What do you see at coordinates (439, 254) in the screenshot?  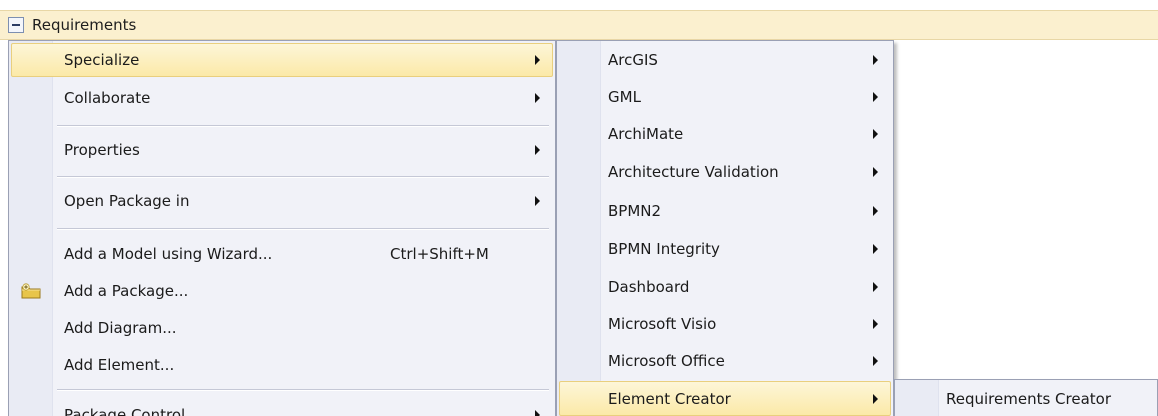 I see `menu-item-shortcut: Ctrl+Shift+M` at bounding box center [439, 254].